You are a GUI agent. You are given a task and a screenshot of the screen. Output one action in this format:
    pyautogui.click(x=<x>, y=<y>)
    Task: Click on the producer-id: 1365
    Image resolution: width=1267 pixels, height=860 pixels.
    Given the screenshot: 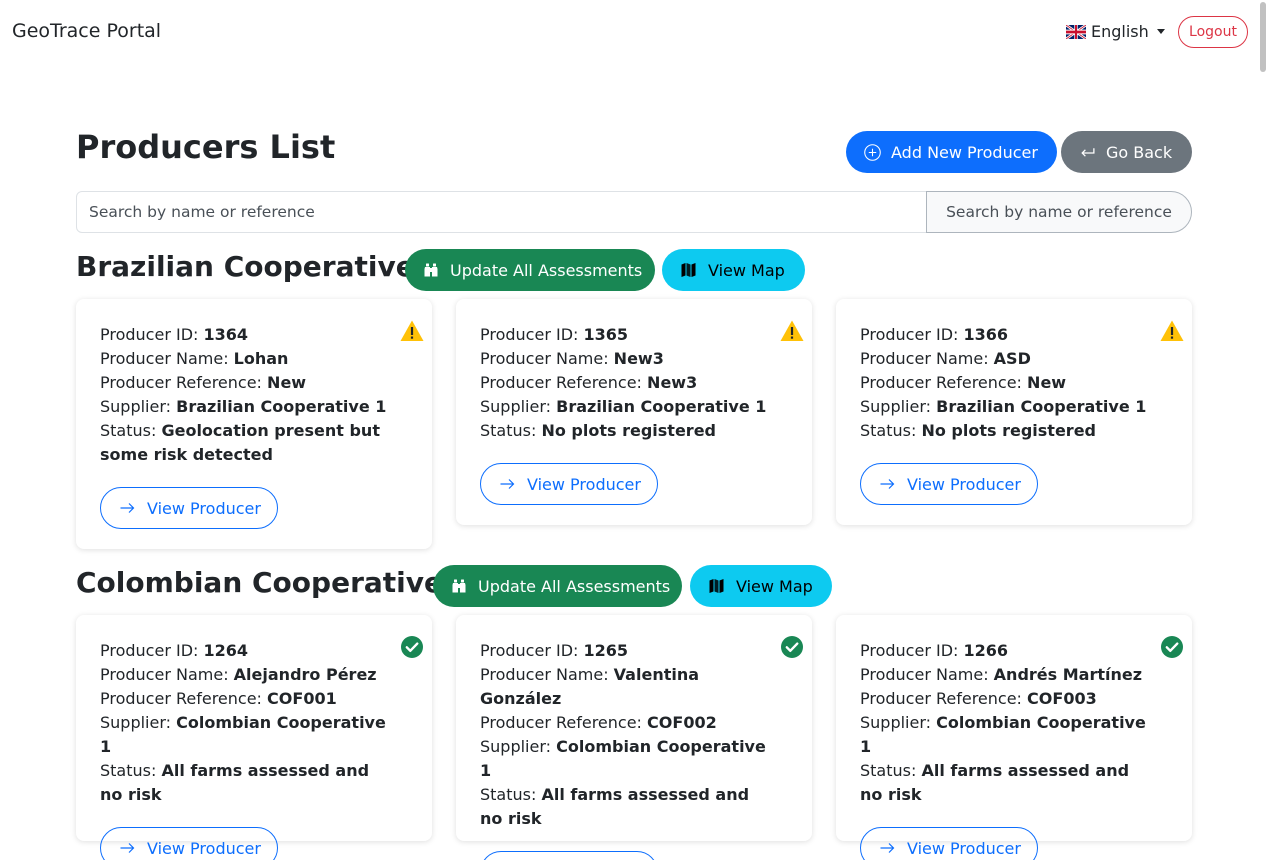 What is the action you would take?
    pyautogui.click(x=606, y=334)
    